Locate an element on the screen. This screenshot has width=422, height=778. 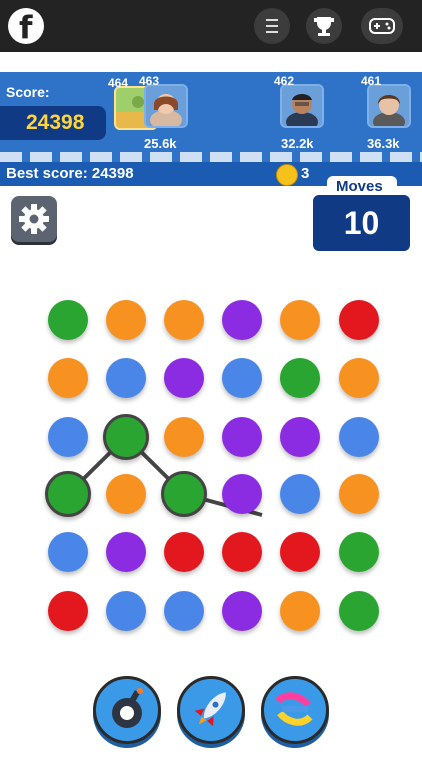
rocket-icon is located at coordinates (210, 709).